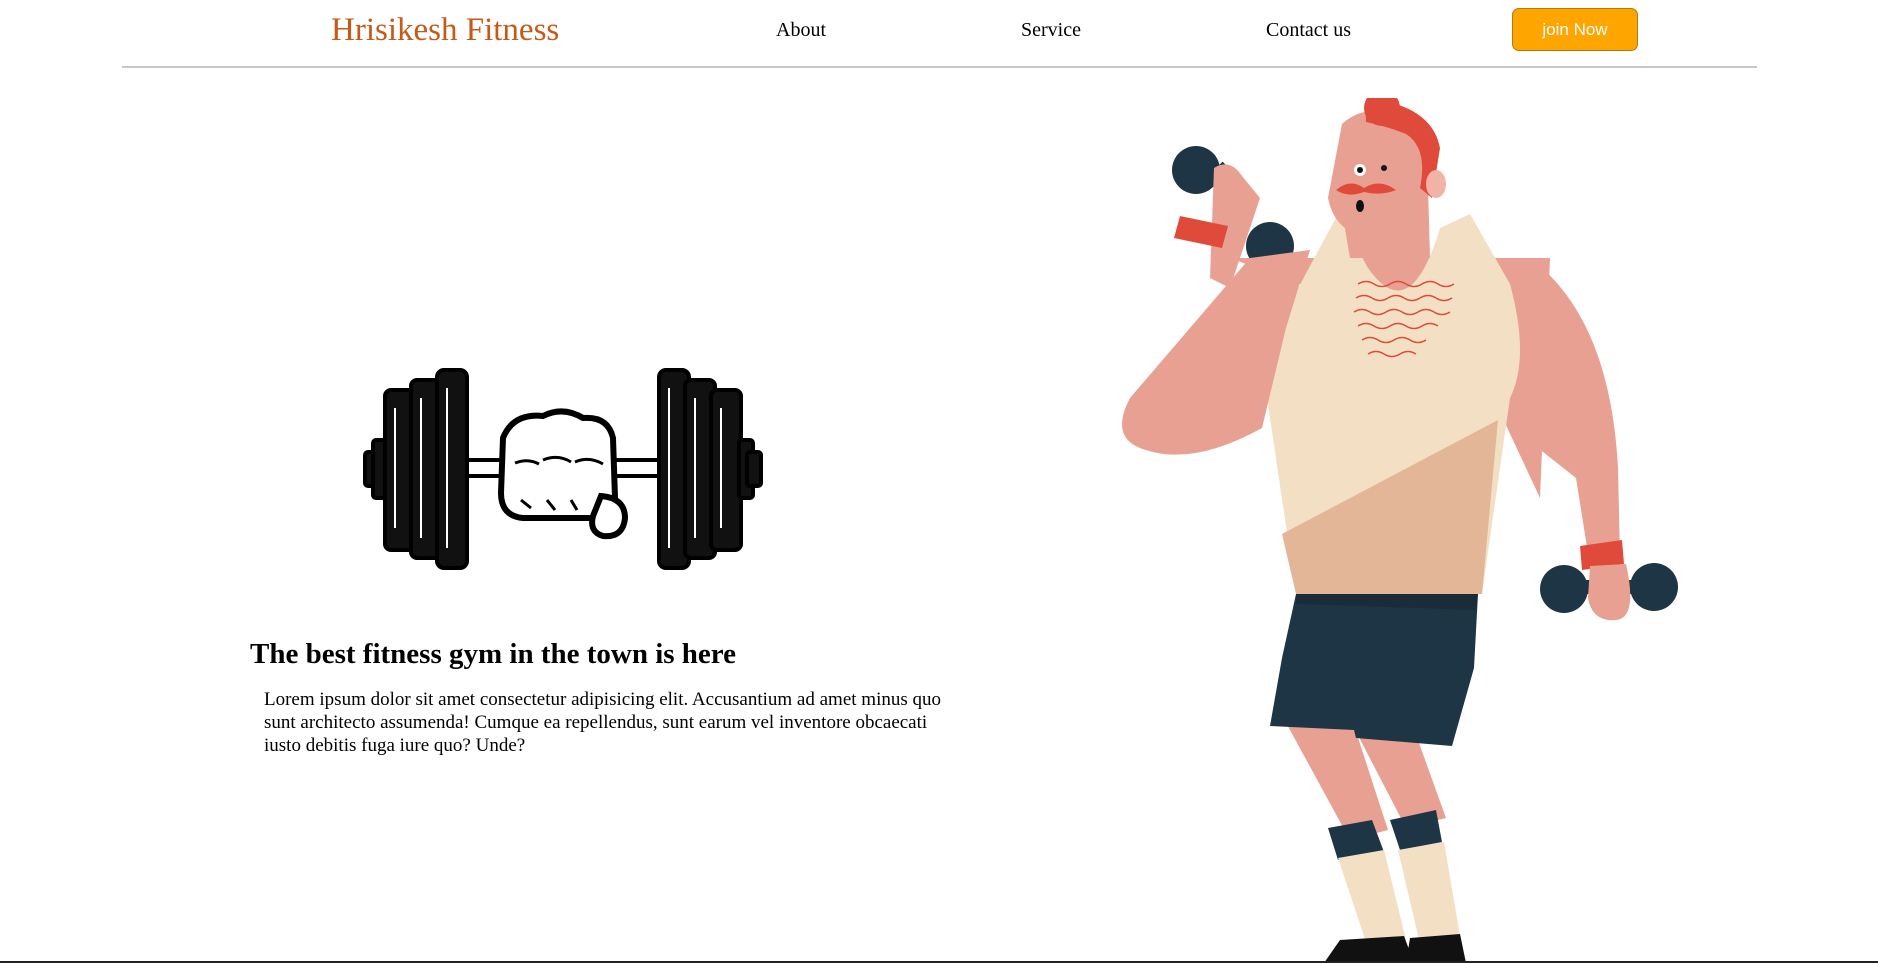 The image size is (1878, 963). Describe the element at coordinates (445, 30) in the screenshot. I see `brand-logo-link: Hrisikesh Fitness` at that location.